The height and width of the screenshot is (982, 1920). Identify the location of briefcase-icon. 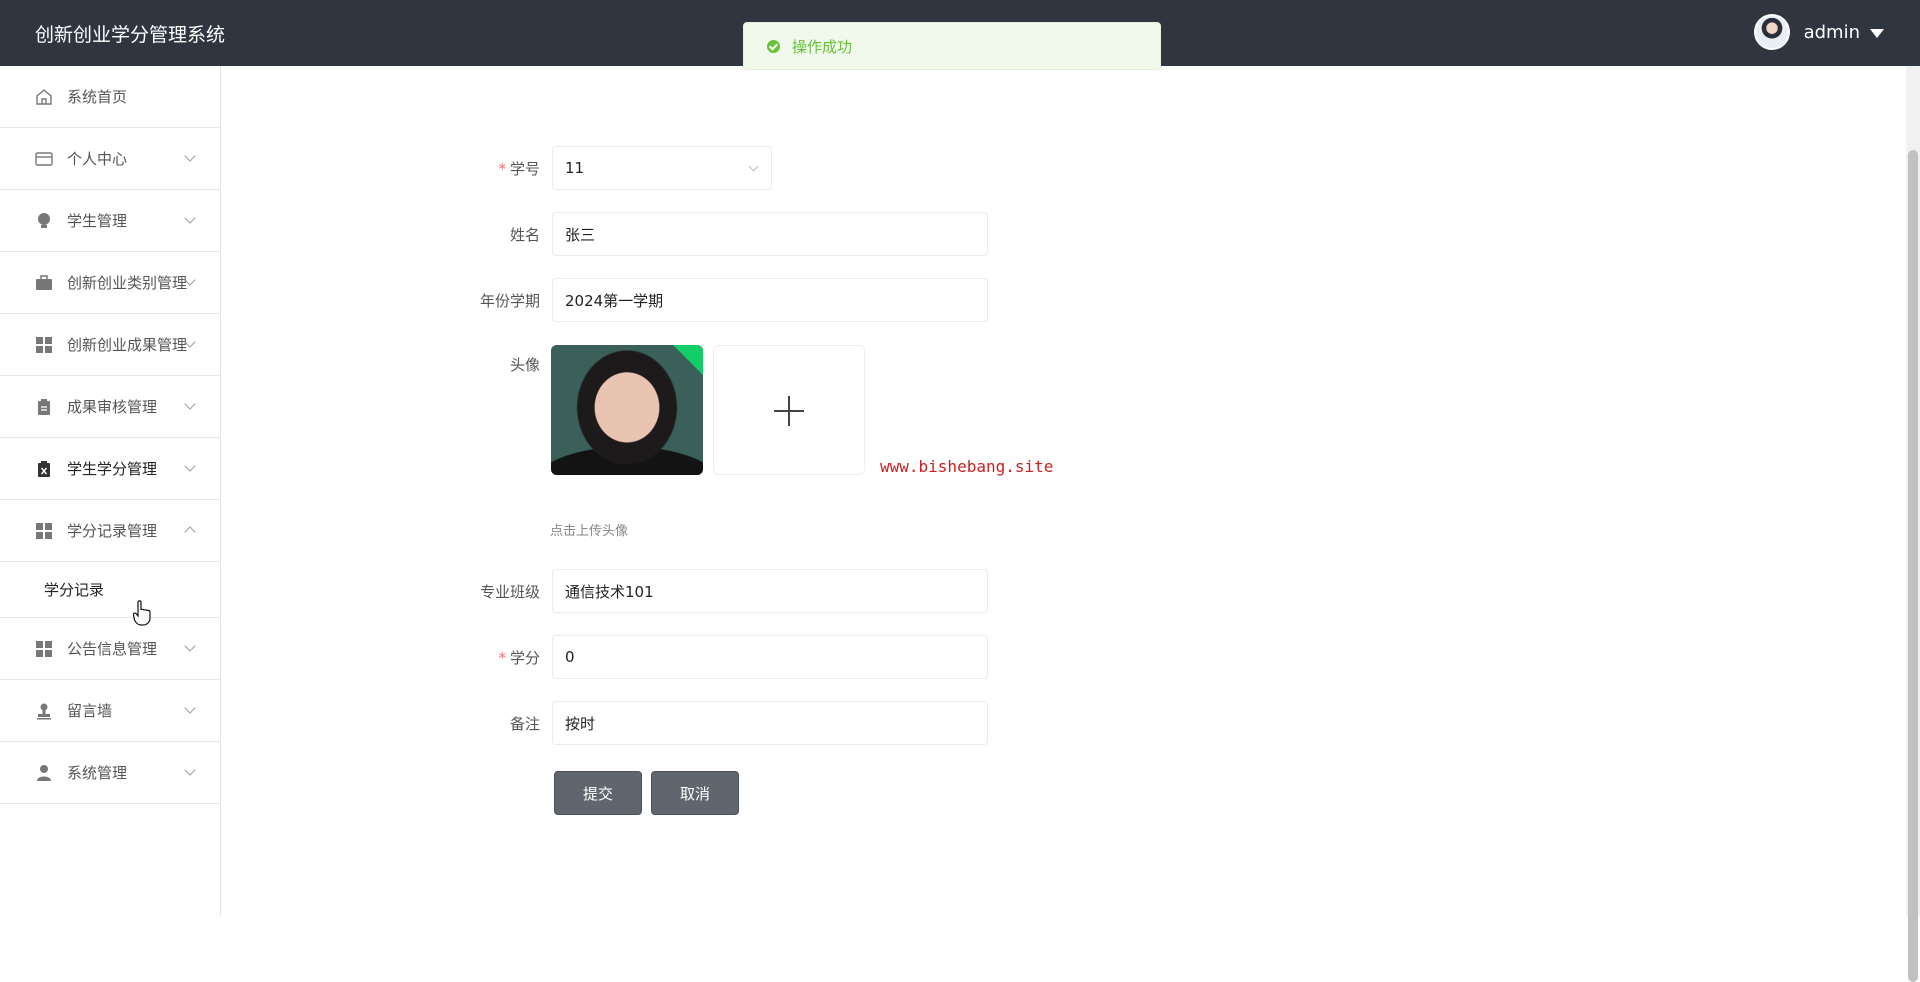
(44, 283).